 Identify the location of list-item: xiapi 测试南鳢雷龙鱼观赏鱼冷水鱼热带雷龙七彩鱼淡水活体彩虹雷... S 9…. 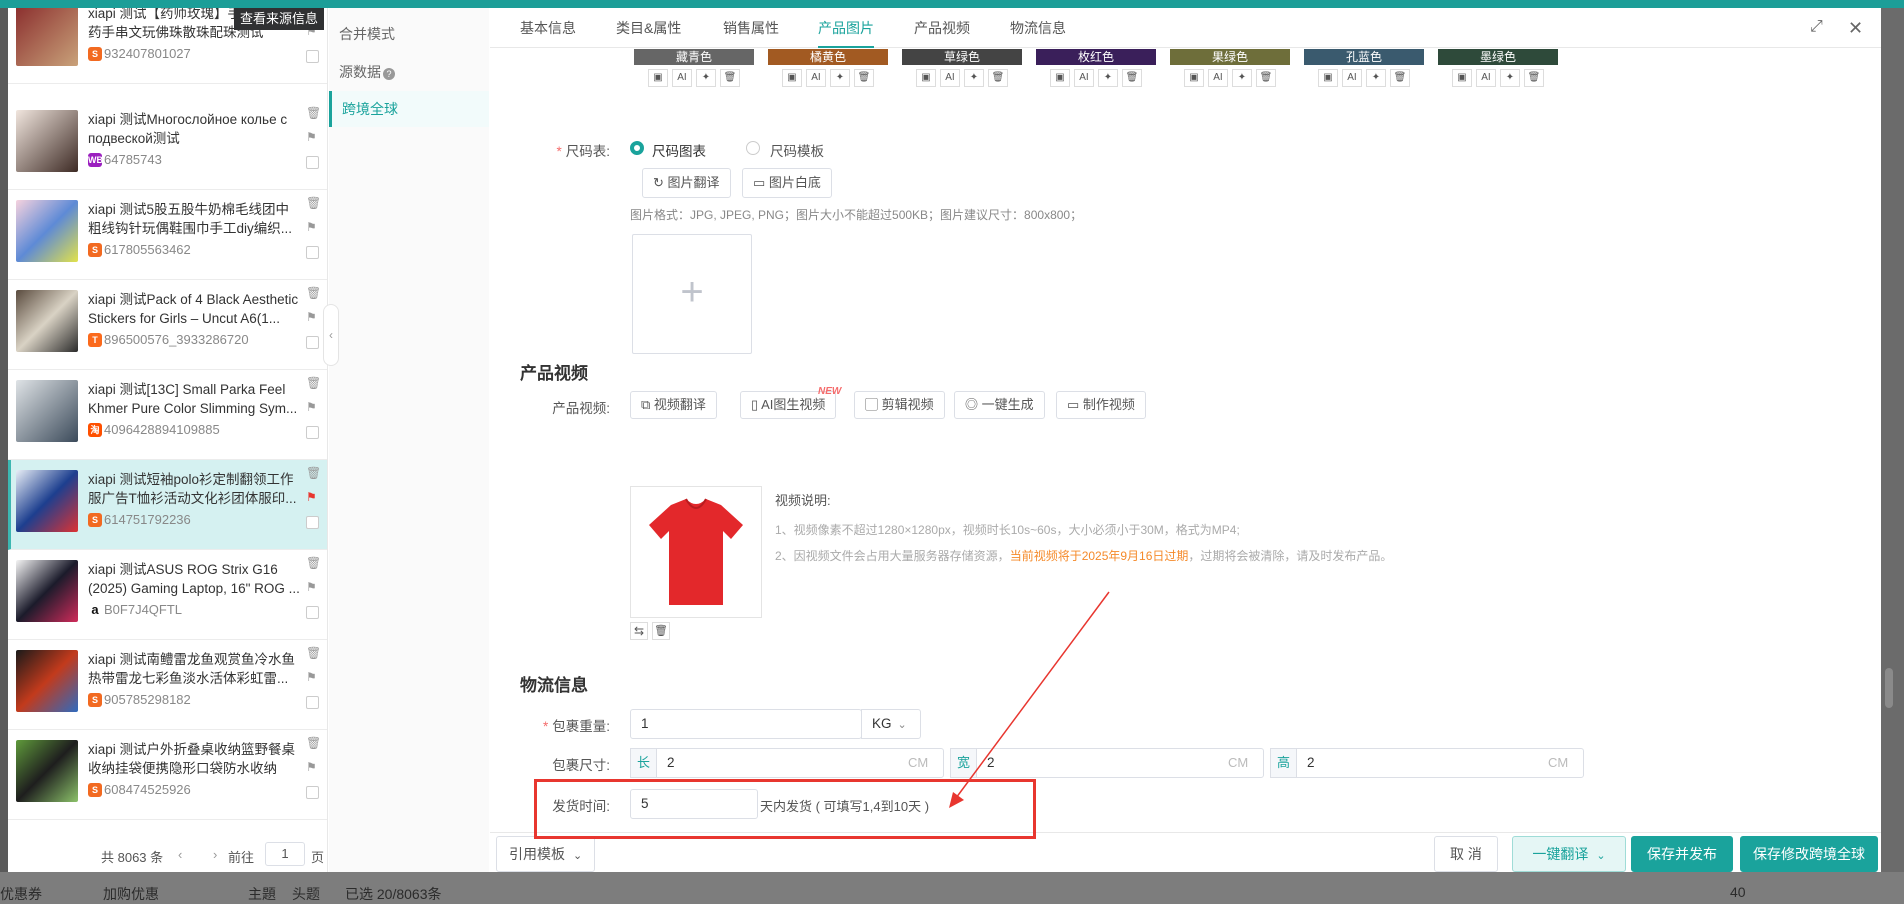
(167, 685).